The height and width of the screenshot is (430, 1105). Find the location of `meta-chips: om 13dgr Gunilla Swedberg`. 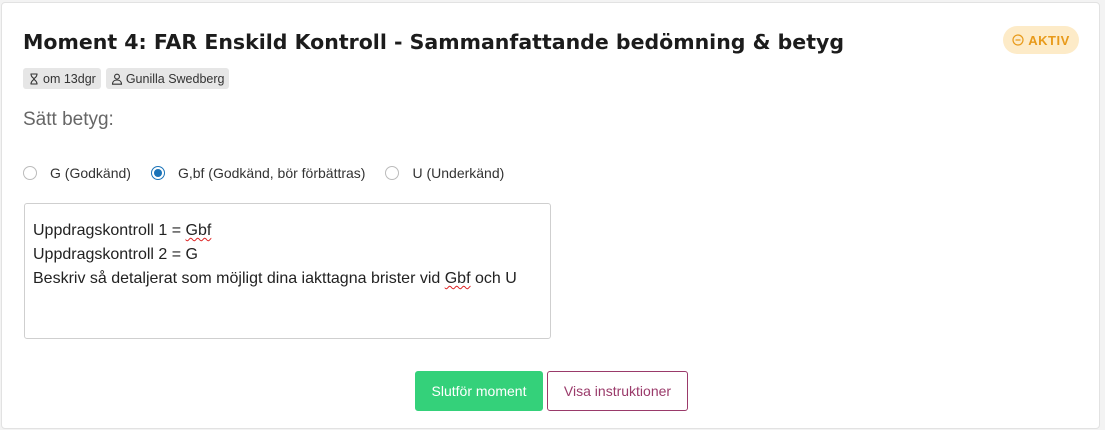

meta-chips: om 13dgr Gunilla Swedberg is located at coordinates (126, 78).